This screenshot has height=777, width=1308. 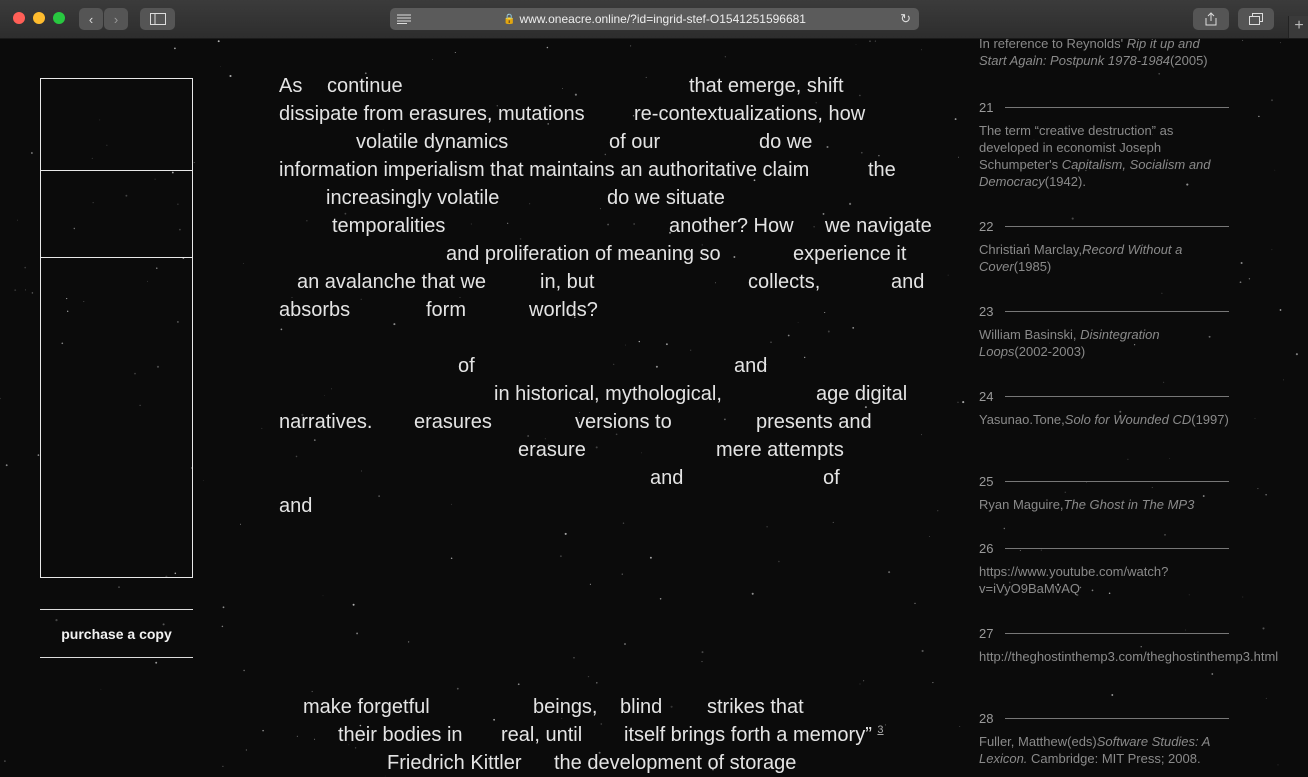 What do you see at coordinates (565, 707) in the screenshot?
I see `text-fragment: beings,` at bounding box center [565, 707].